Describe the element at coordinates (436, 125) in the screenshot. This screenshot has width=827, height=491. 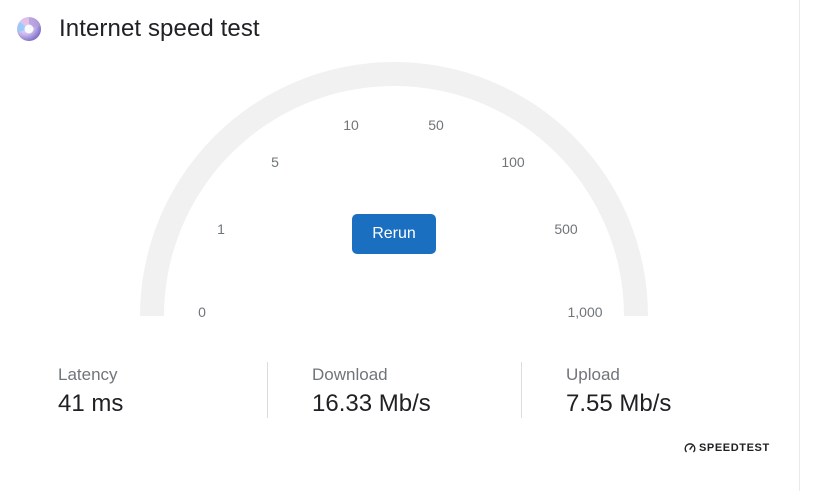
I see `gauge-tick-50: 50` at that location.